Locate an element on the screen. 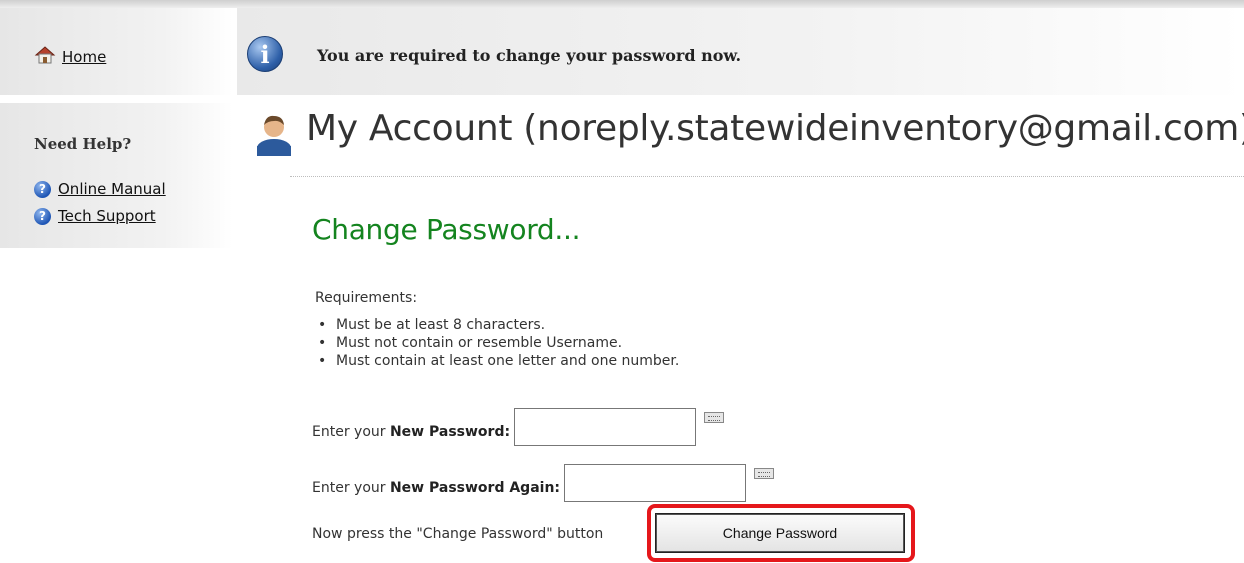 This screenshot has height=563, width=1244. user-icon is located at coordinates (274, 135).